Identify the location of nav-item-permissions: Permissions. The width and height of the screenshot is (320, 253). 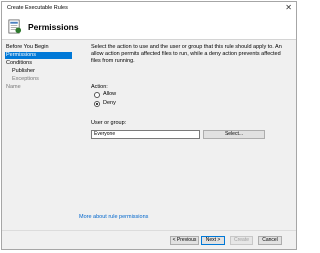
(38, 55).